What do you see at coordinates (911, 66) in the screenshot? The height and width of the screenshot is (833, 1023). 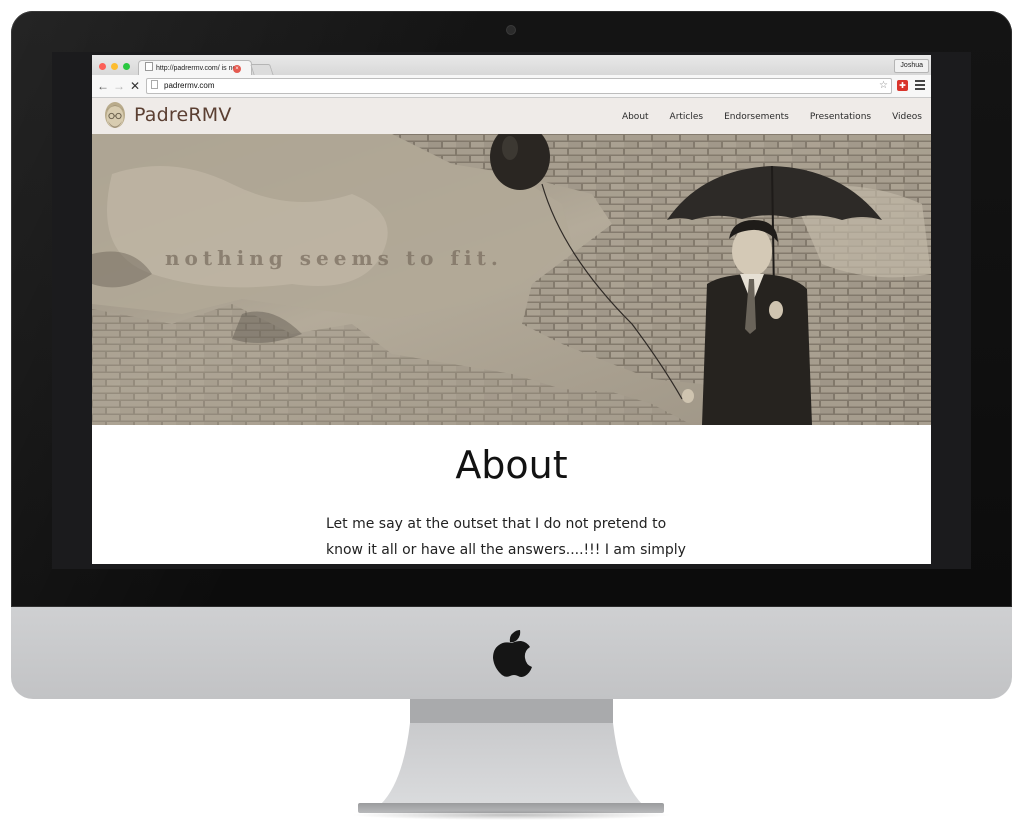 I see `profile-button: Joshua` at bounding box center [911, 66].